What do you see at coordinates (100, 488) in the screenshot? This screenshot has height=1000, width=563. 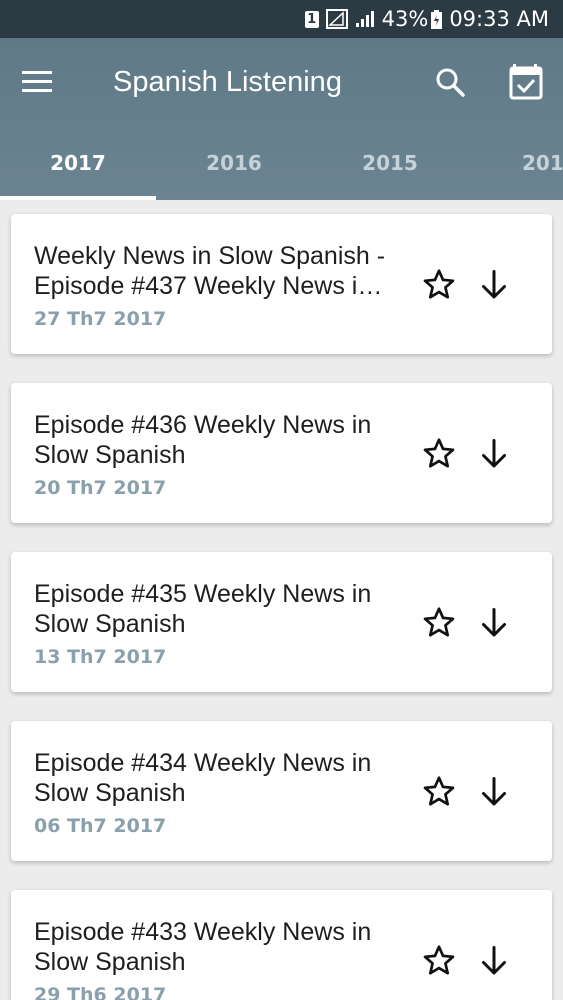 I see `episode-date: 20 Th7 2017` at bounding box center [100, 488].